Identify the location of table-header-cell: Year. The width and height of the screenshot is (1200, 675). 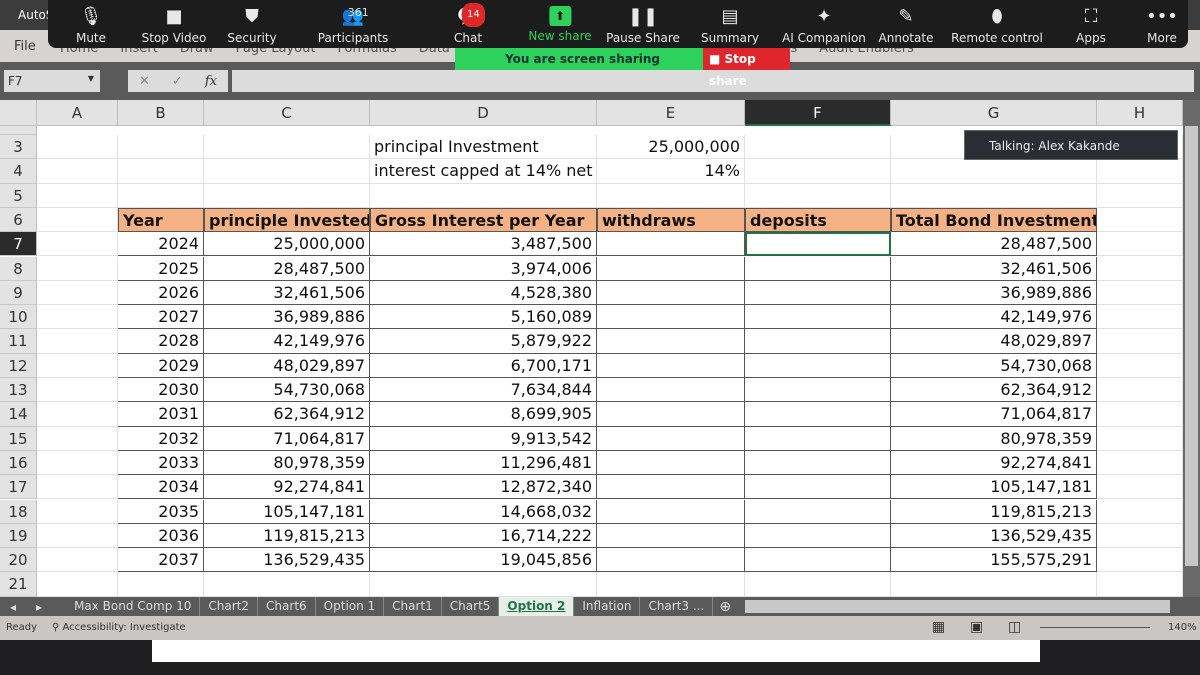
(161, 220).